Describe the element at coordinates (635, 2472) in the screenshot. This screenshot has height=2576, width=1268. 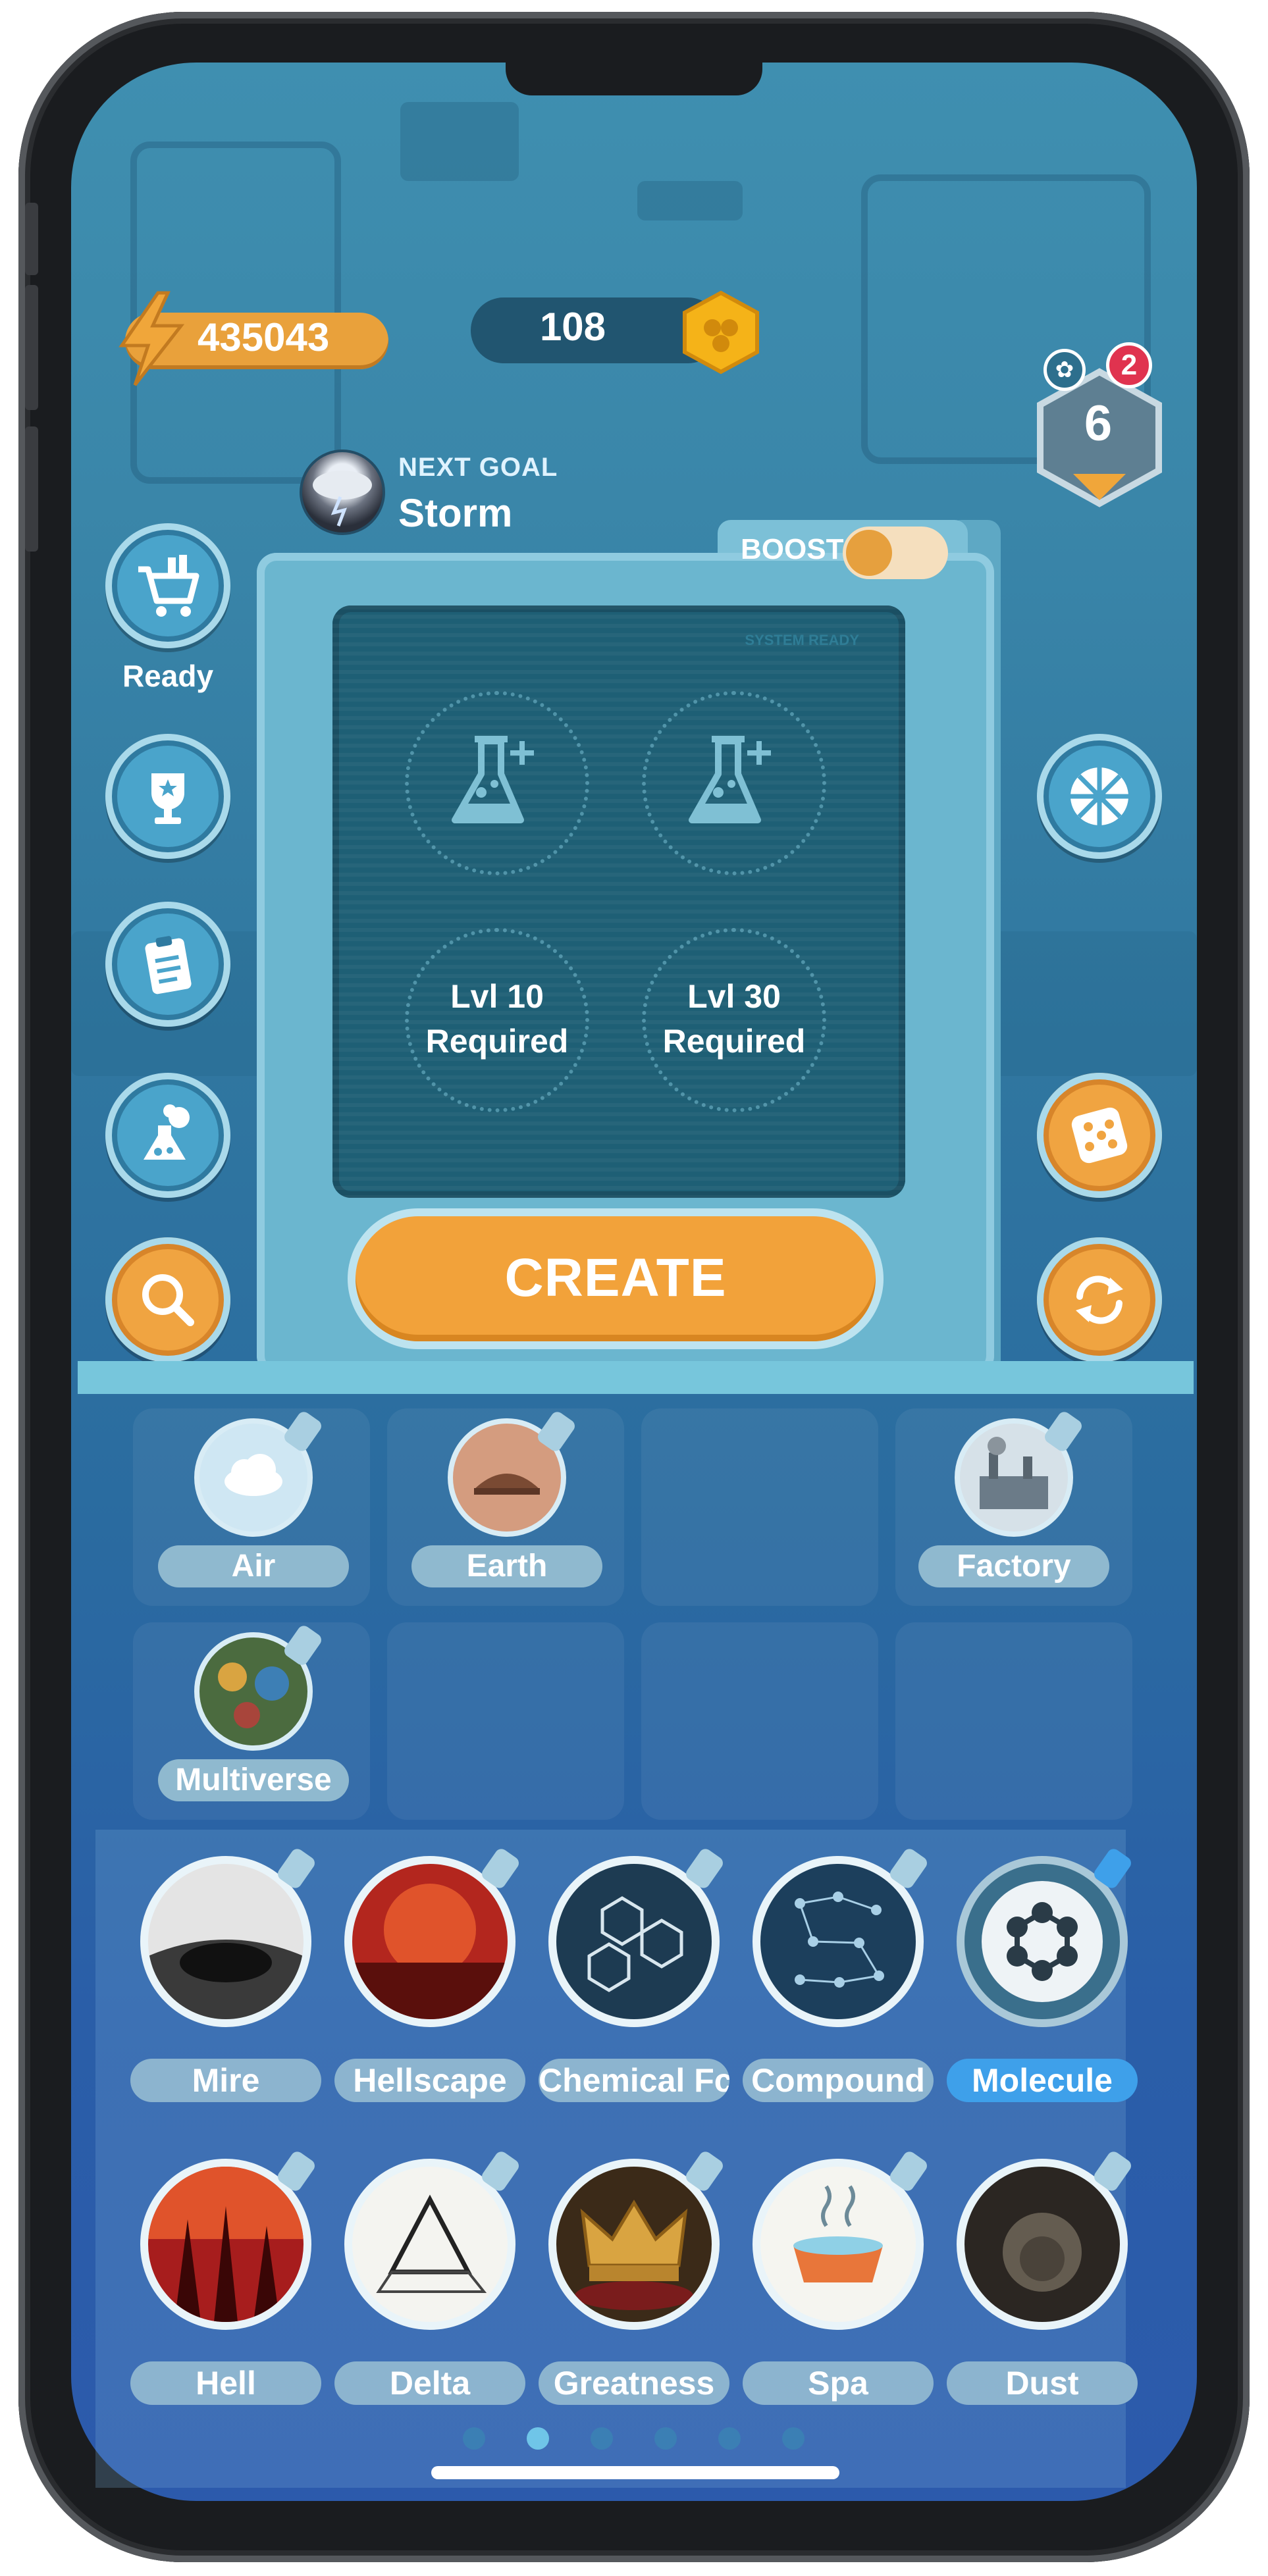
I see `home-indicator` at that location.